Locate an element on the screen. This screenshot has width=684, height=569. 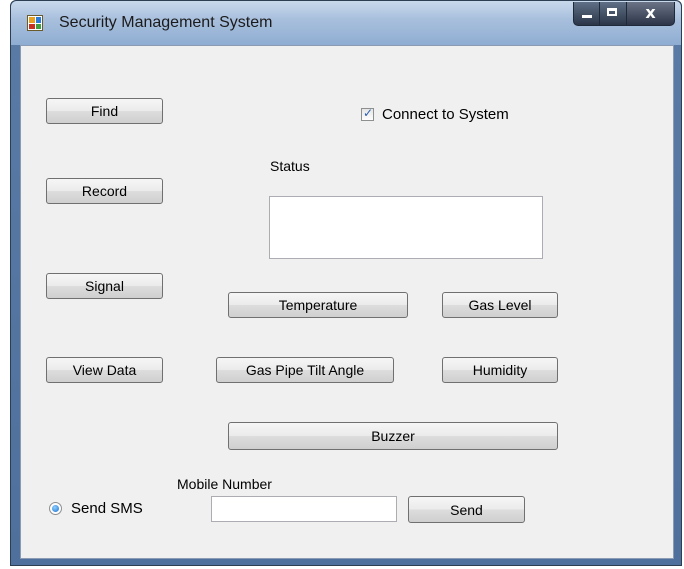
checkbox-box: ✓ is located at coordinates (367, 113).